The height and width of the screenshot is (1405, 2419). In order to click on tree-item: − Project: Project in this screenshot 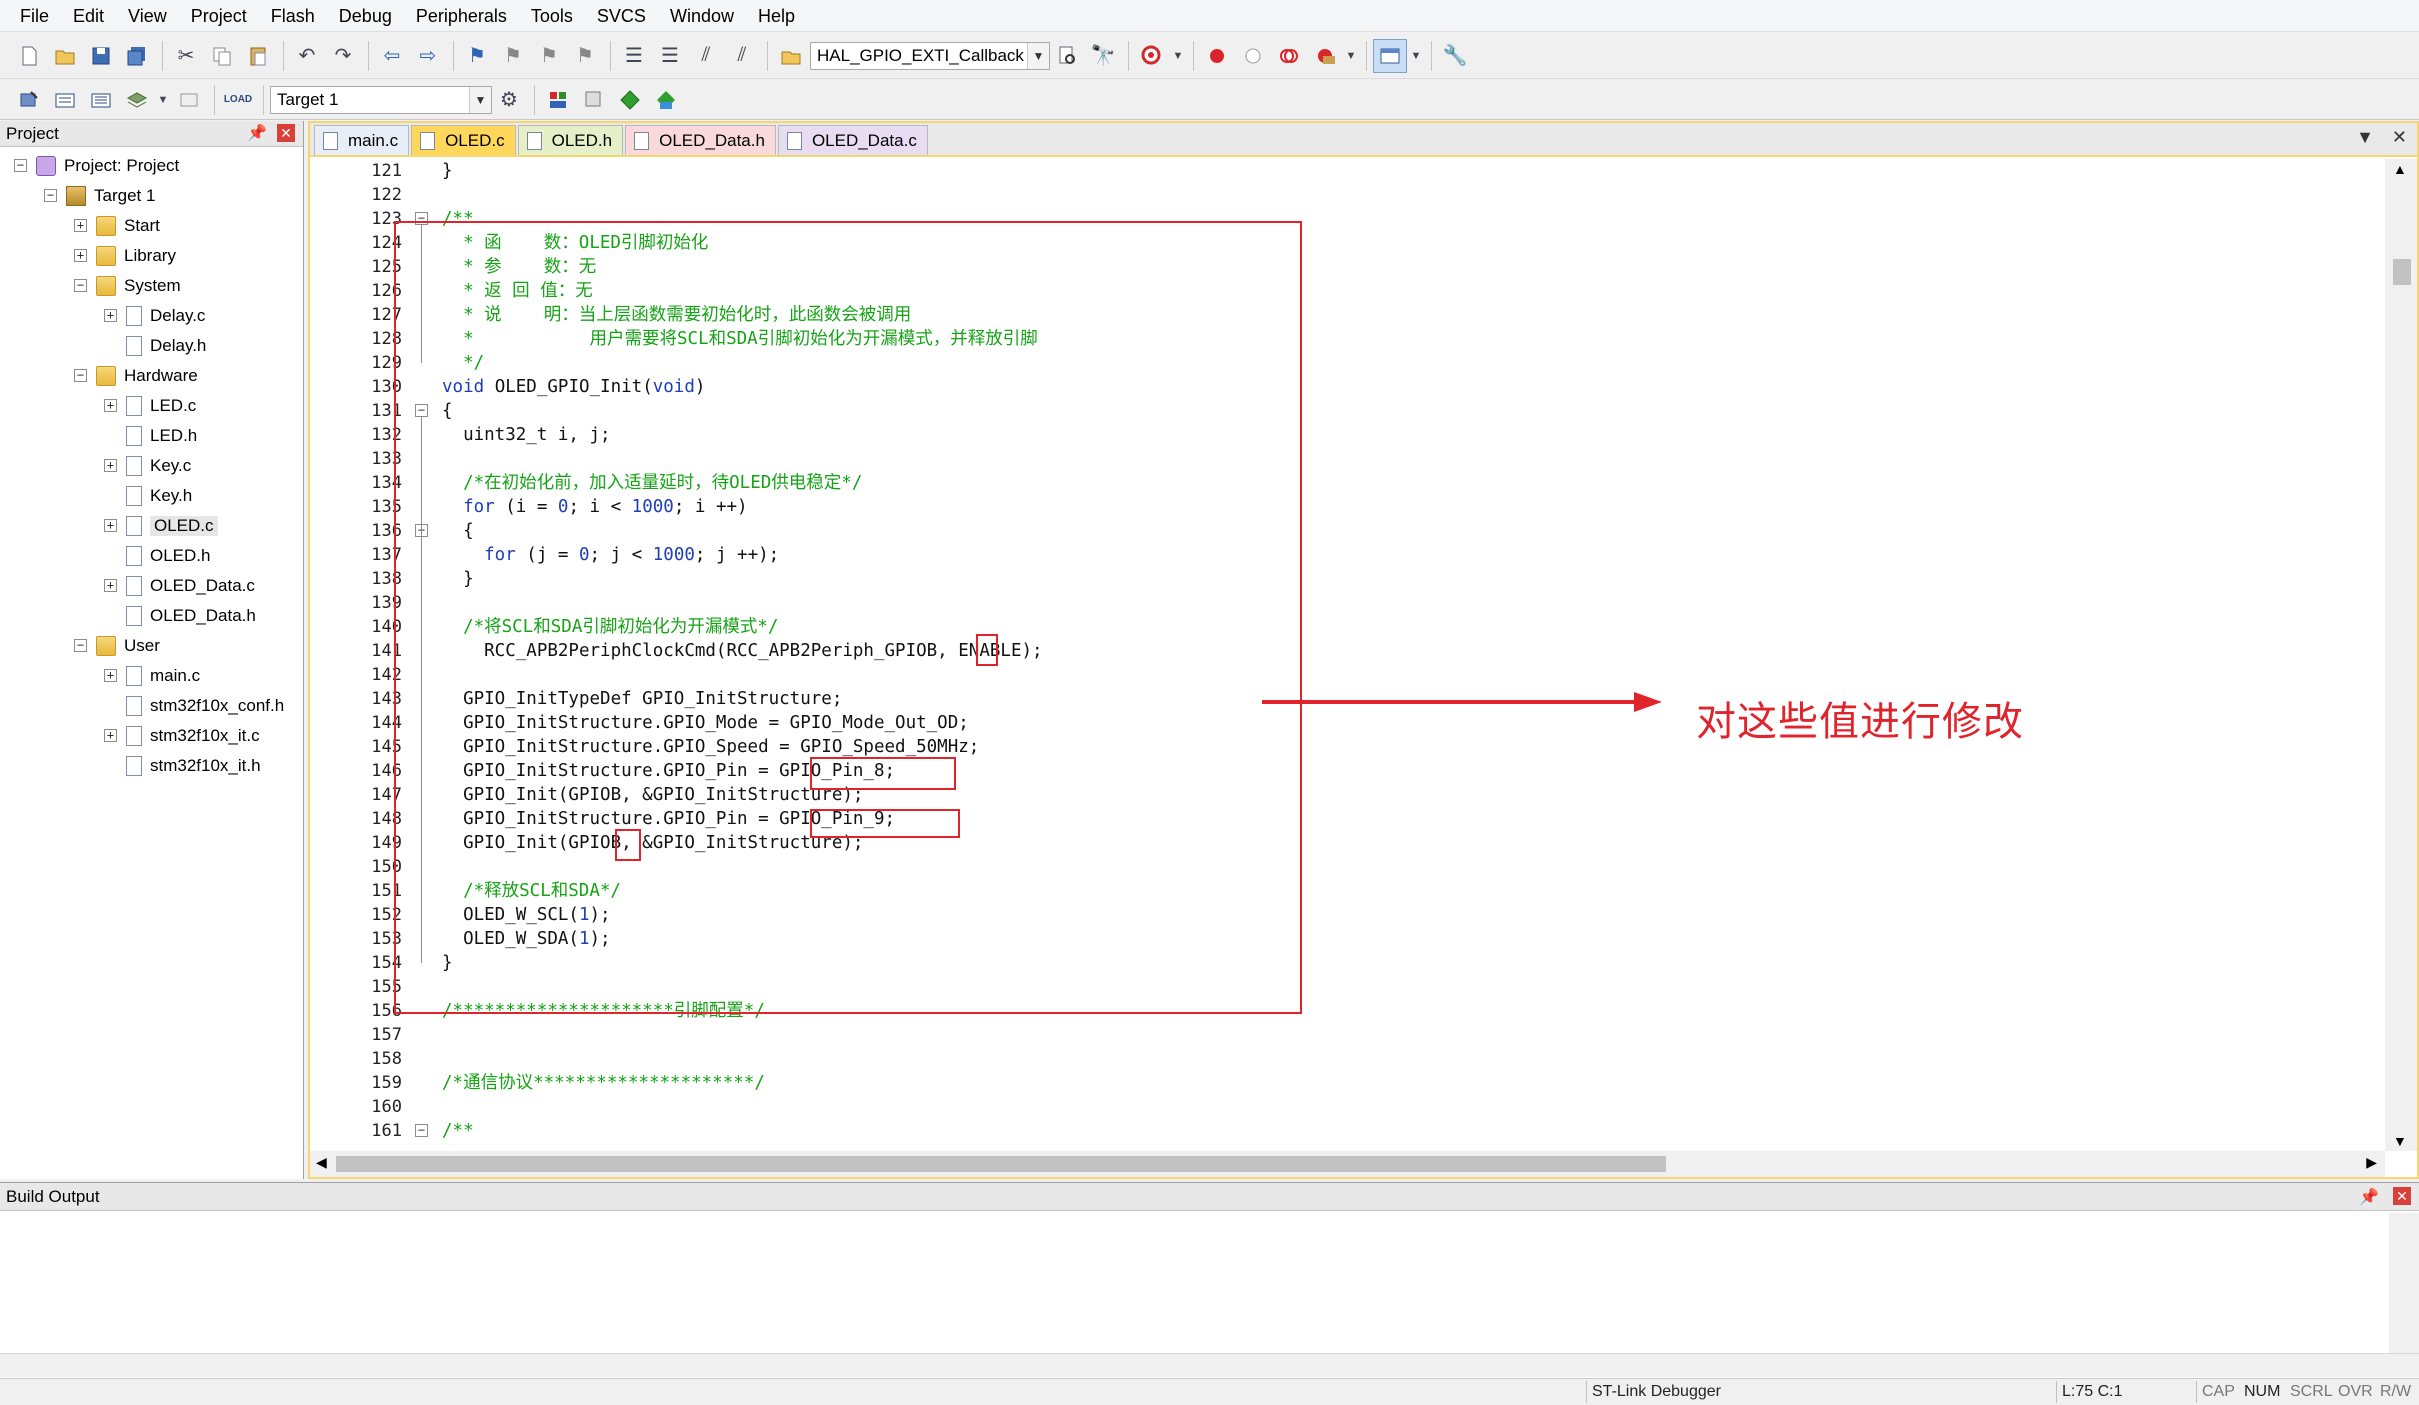, I will do `click(96, 166)`.